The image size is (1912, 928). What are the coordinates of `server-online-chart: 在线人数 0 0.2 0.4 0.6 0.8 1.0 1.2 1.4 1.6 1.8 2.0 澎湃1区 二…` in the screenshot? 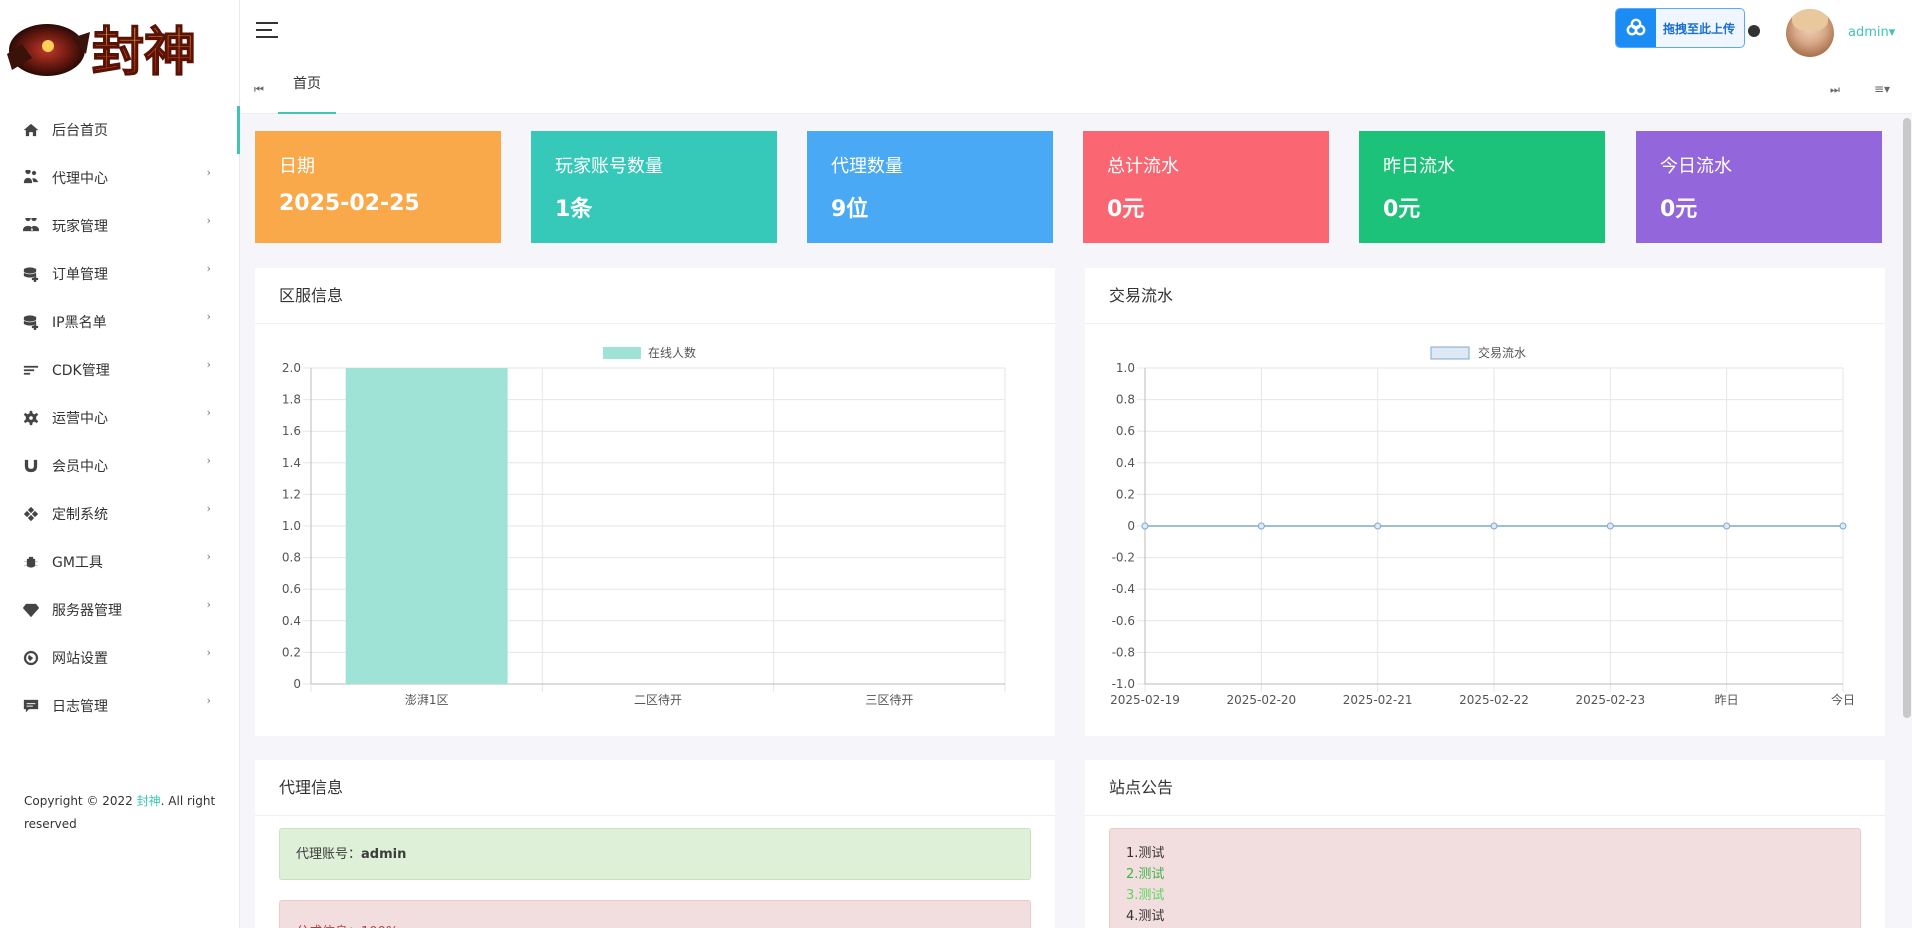 It's located at (644, 526).